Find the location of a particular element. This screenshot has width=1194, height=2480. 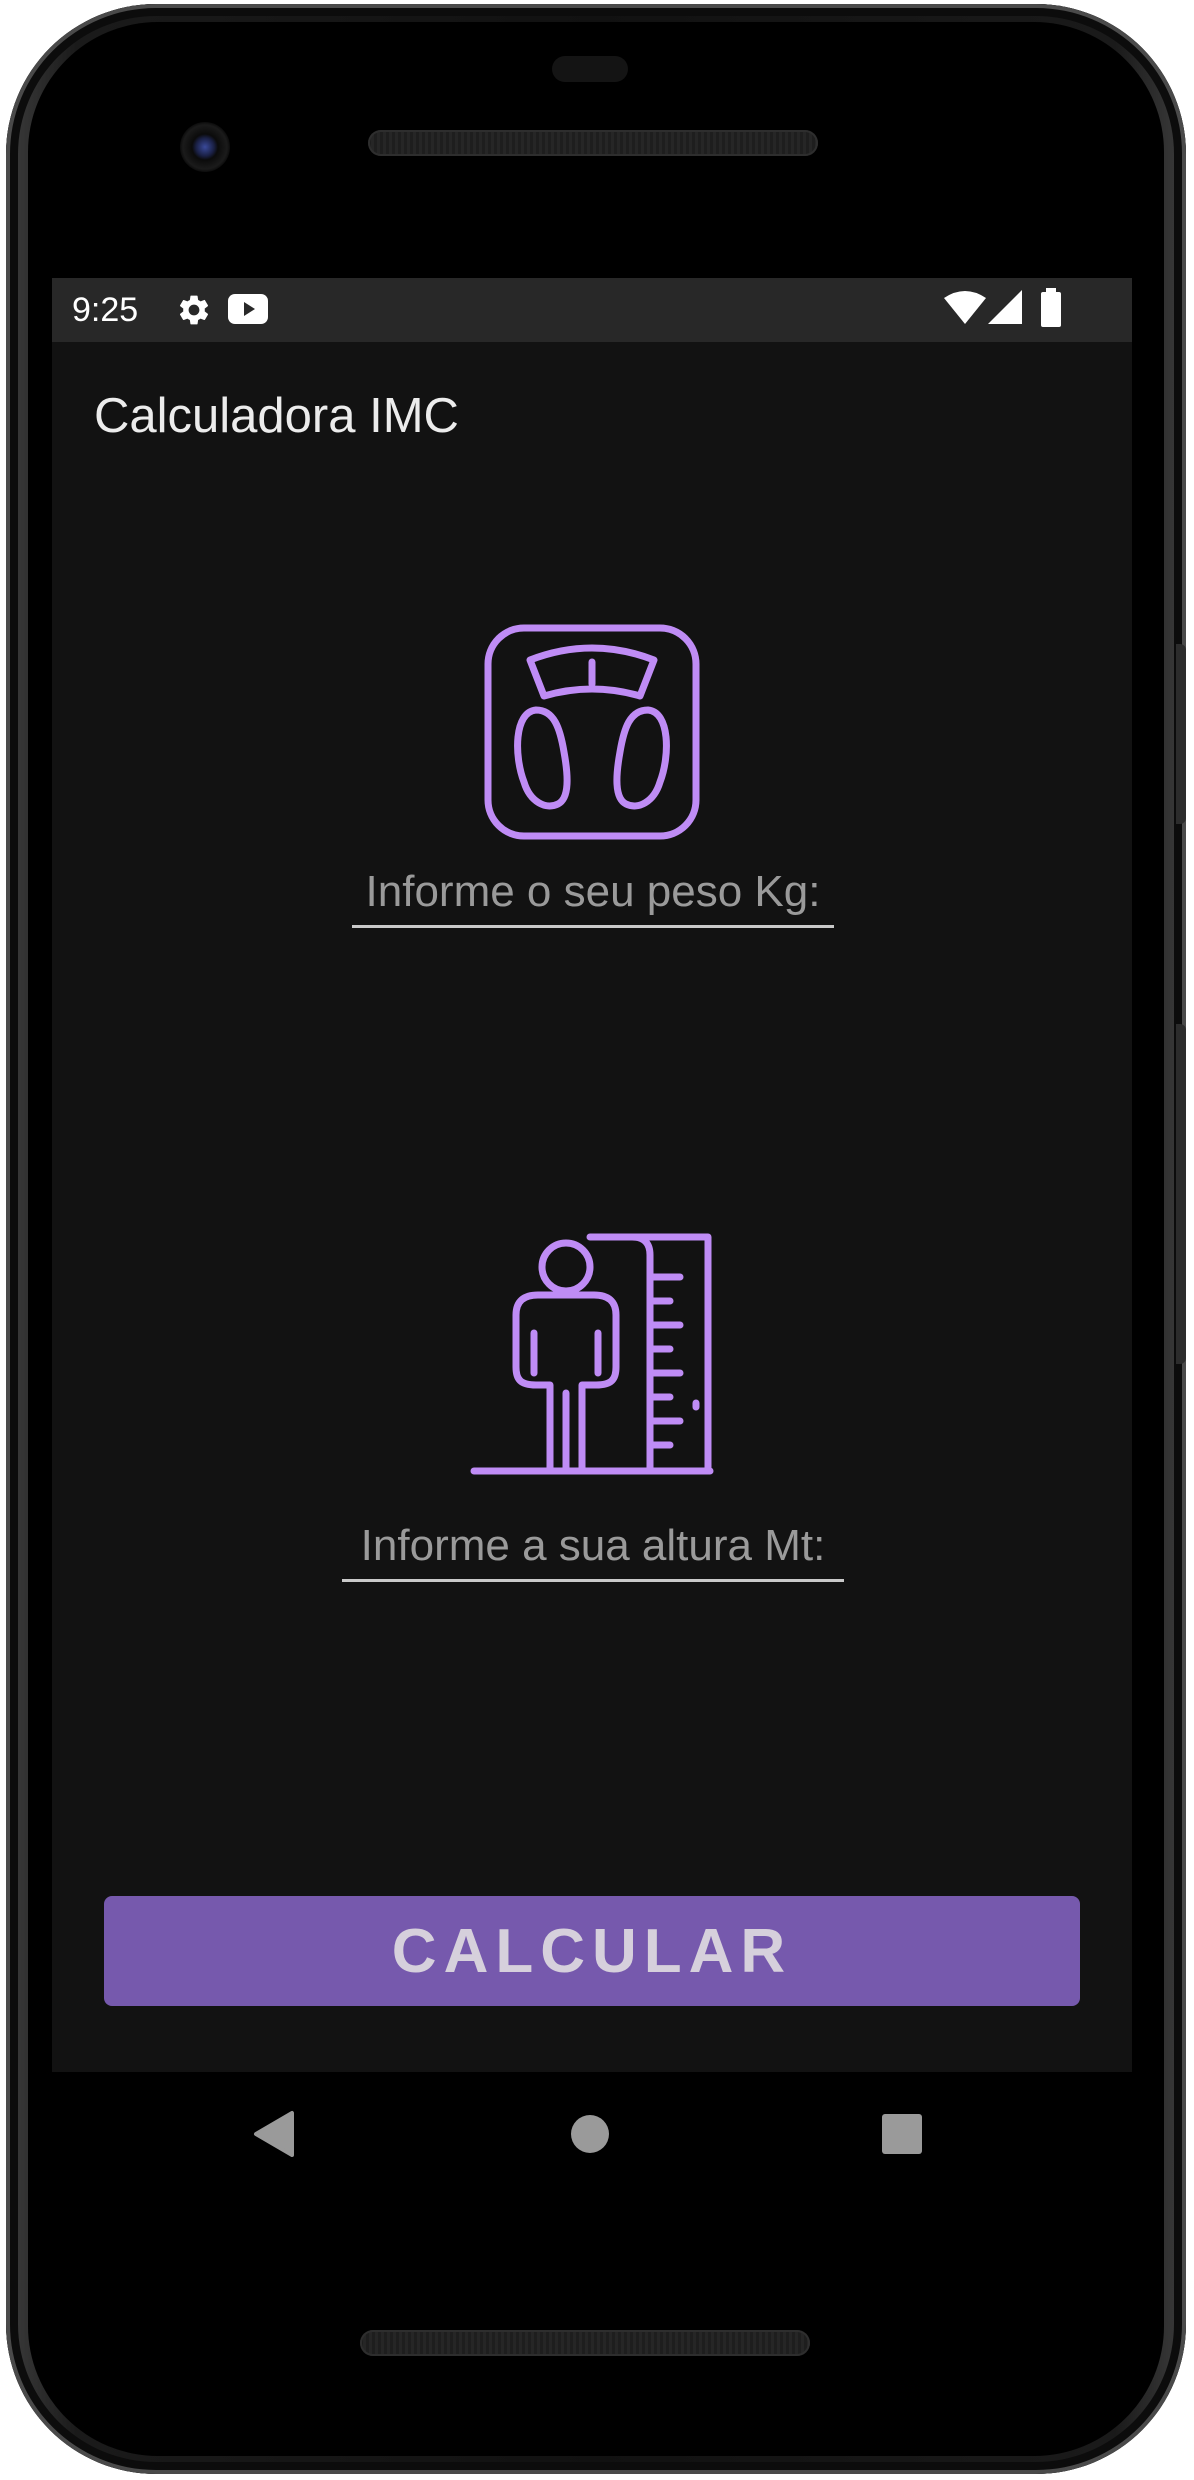

proximity-sensor is located at coordinates (590, 69).